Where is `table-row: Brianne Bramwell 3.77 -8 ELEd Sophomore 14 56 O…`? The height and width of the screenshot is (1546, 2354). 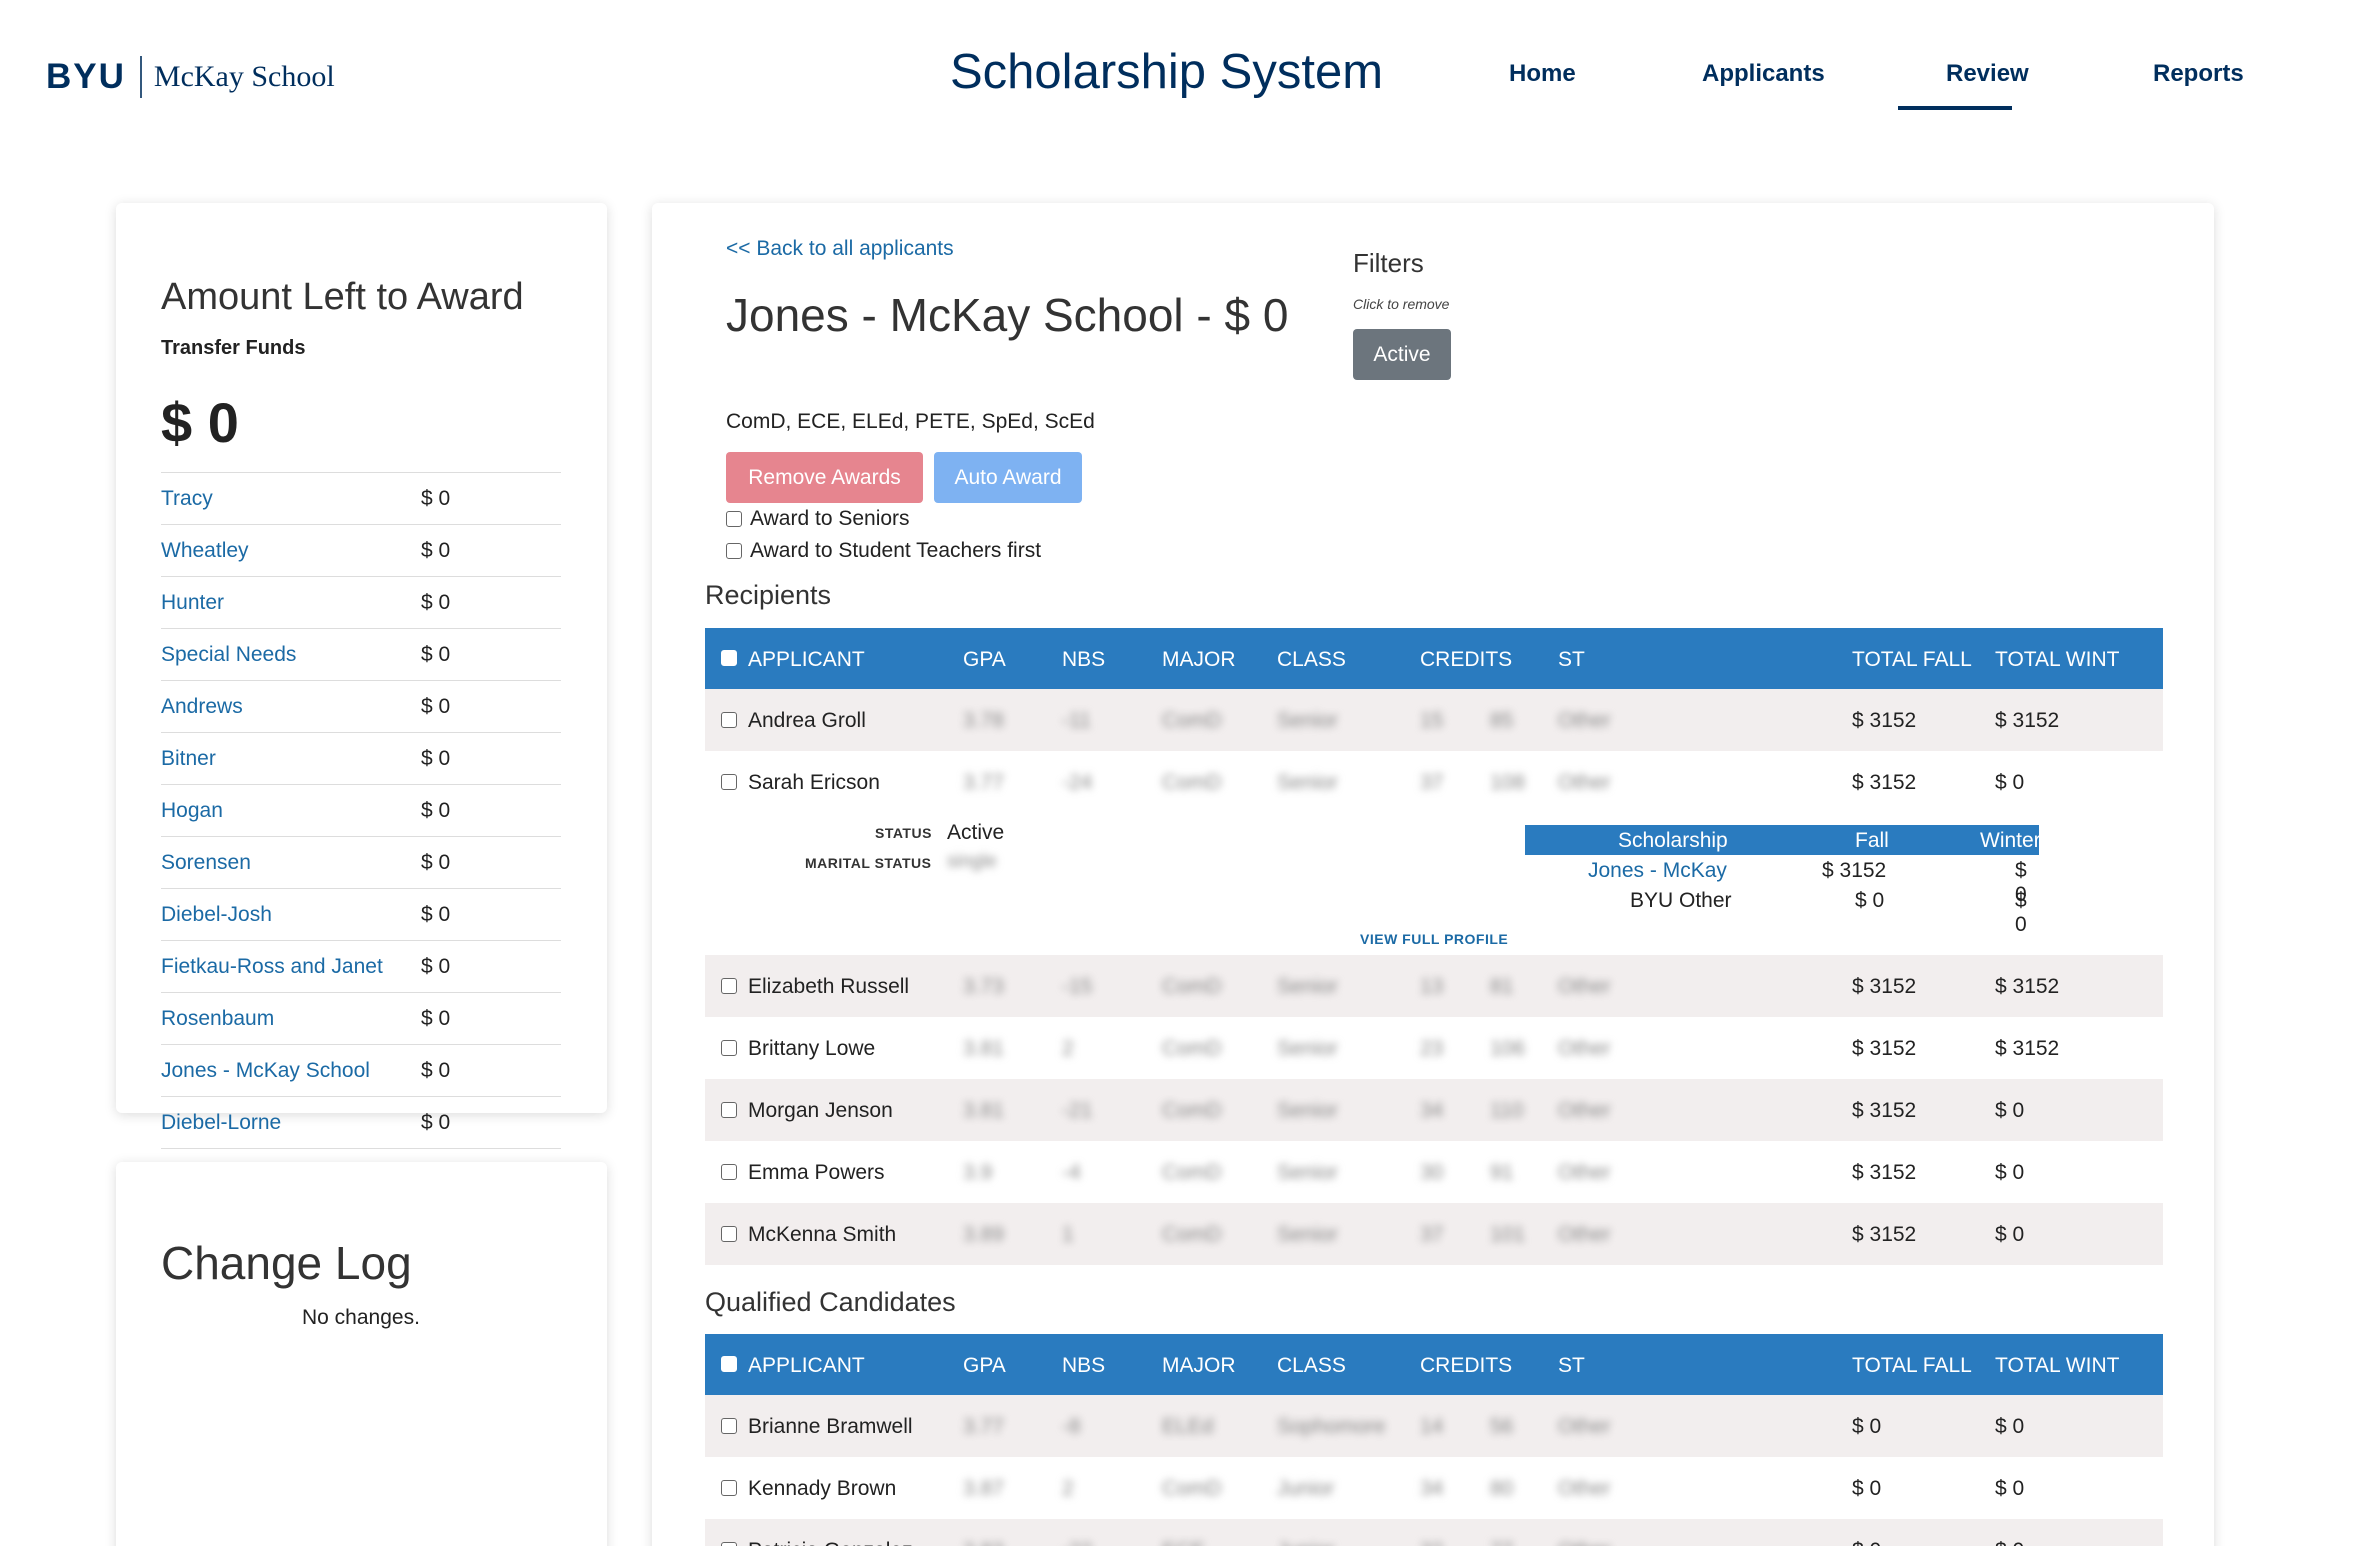 table-row: Brianne Bramwell 3.77 -8 ELEd Sophomore 14 56 O… is located at coordinates (1434, 1426).